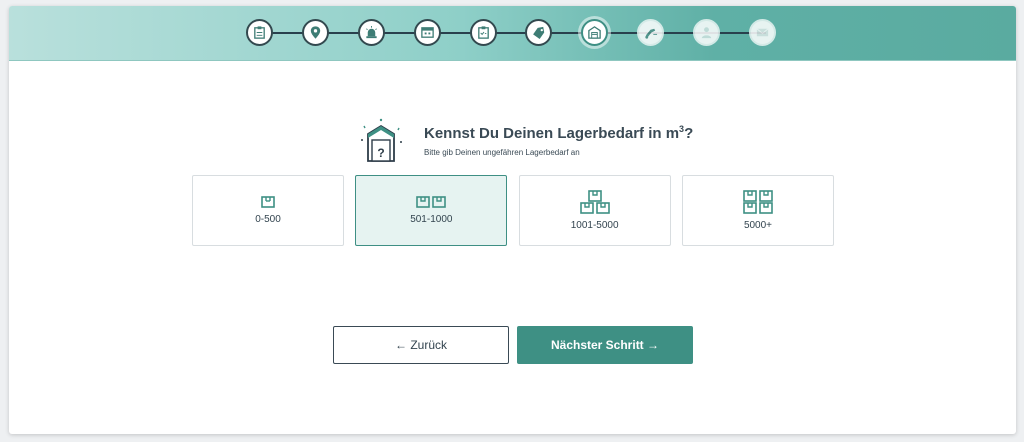 The width and height of the screenshot is (1024, 442). Describe the element at coordinates (268, 210) in the screenshot. I see `option-0-500: 0-500` at that location.